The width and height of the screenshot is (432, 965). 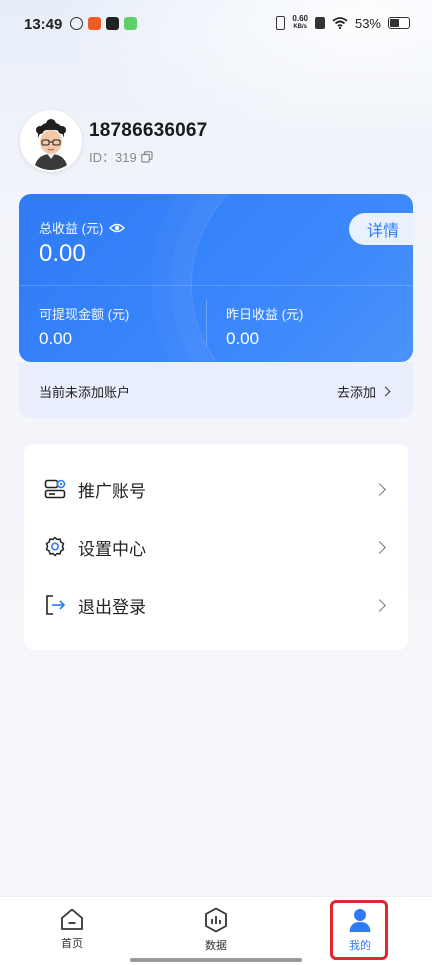 What do you see at coordinates (103, 23) in the screenshot?
I see `notification-icons` at bounding box center [103, 23].